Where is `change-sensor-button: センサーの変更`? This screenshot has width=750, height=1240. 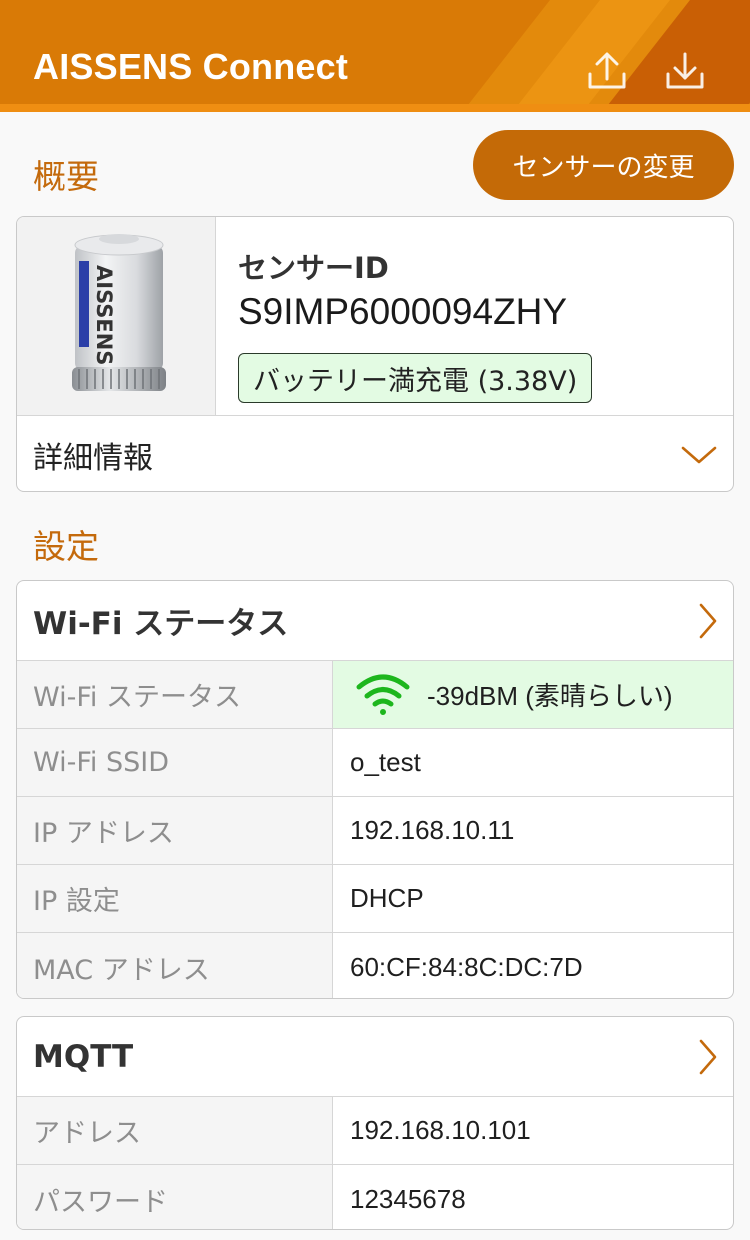 change-sensor-button: センサーの変更 is located at coordinates (603, 165).